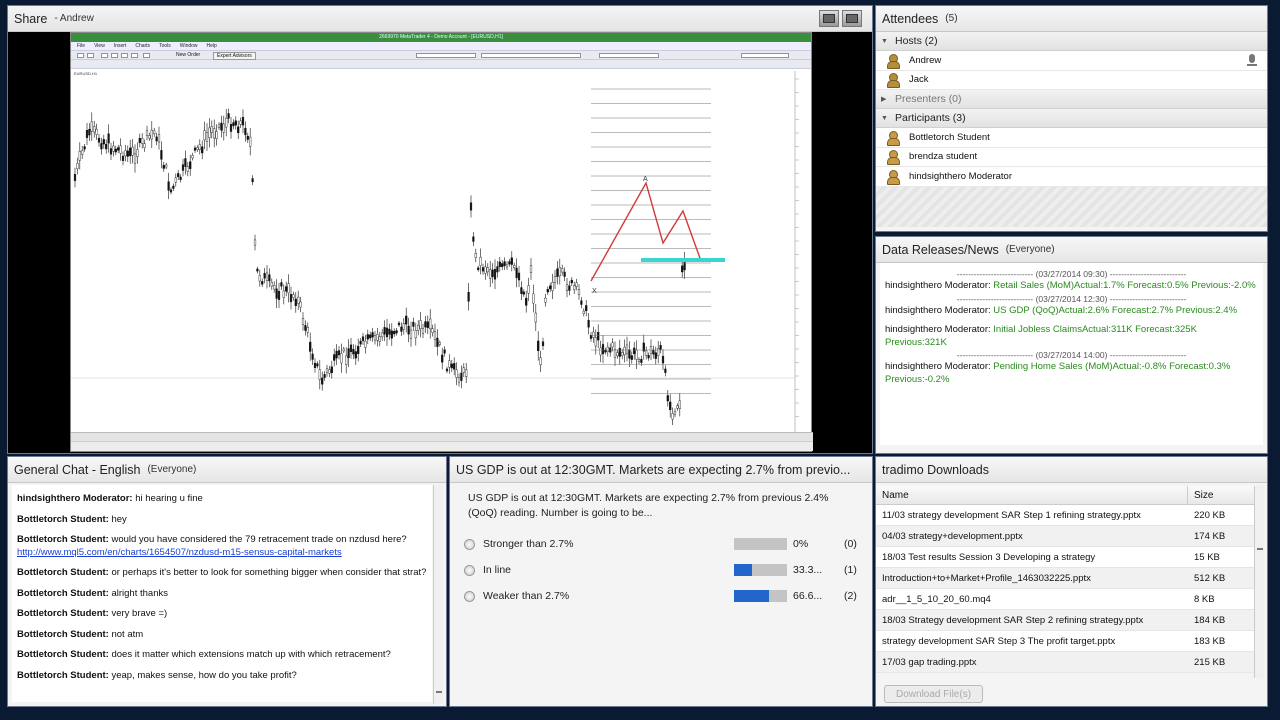  What do you see at coordinates (114, 55) in the screenshot?
I see `mt-tool-data-window` at bounding box center [114, 55].